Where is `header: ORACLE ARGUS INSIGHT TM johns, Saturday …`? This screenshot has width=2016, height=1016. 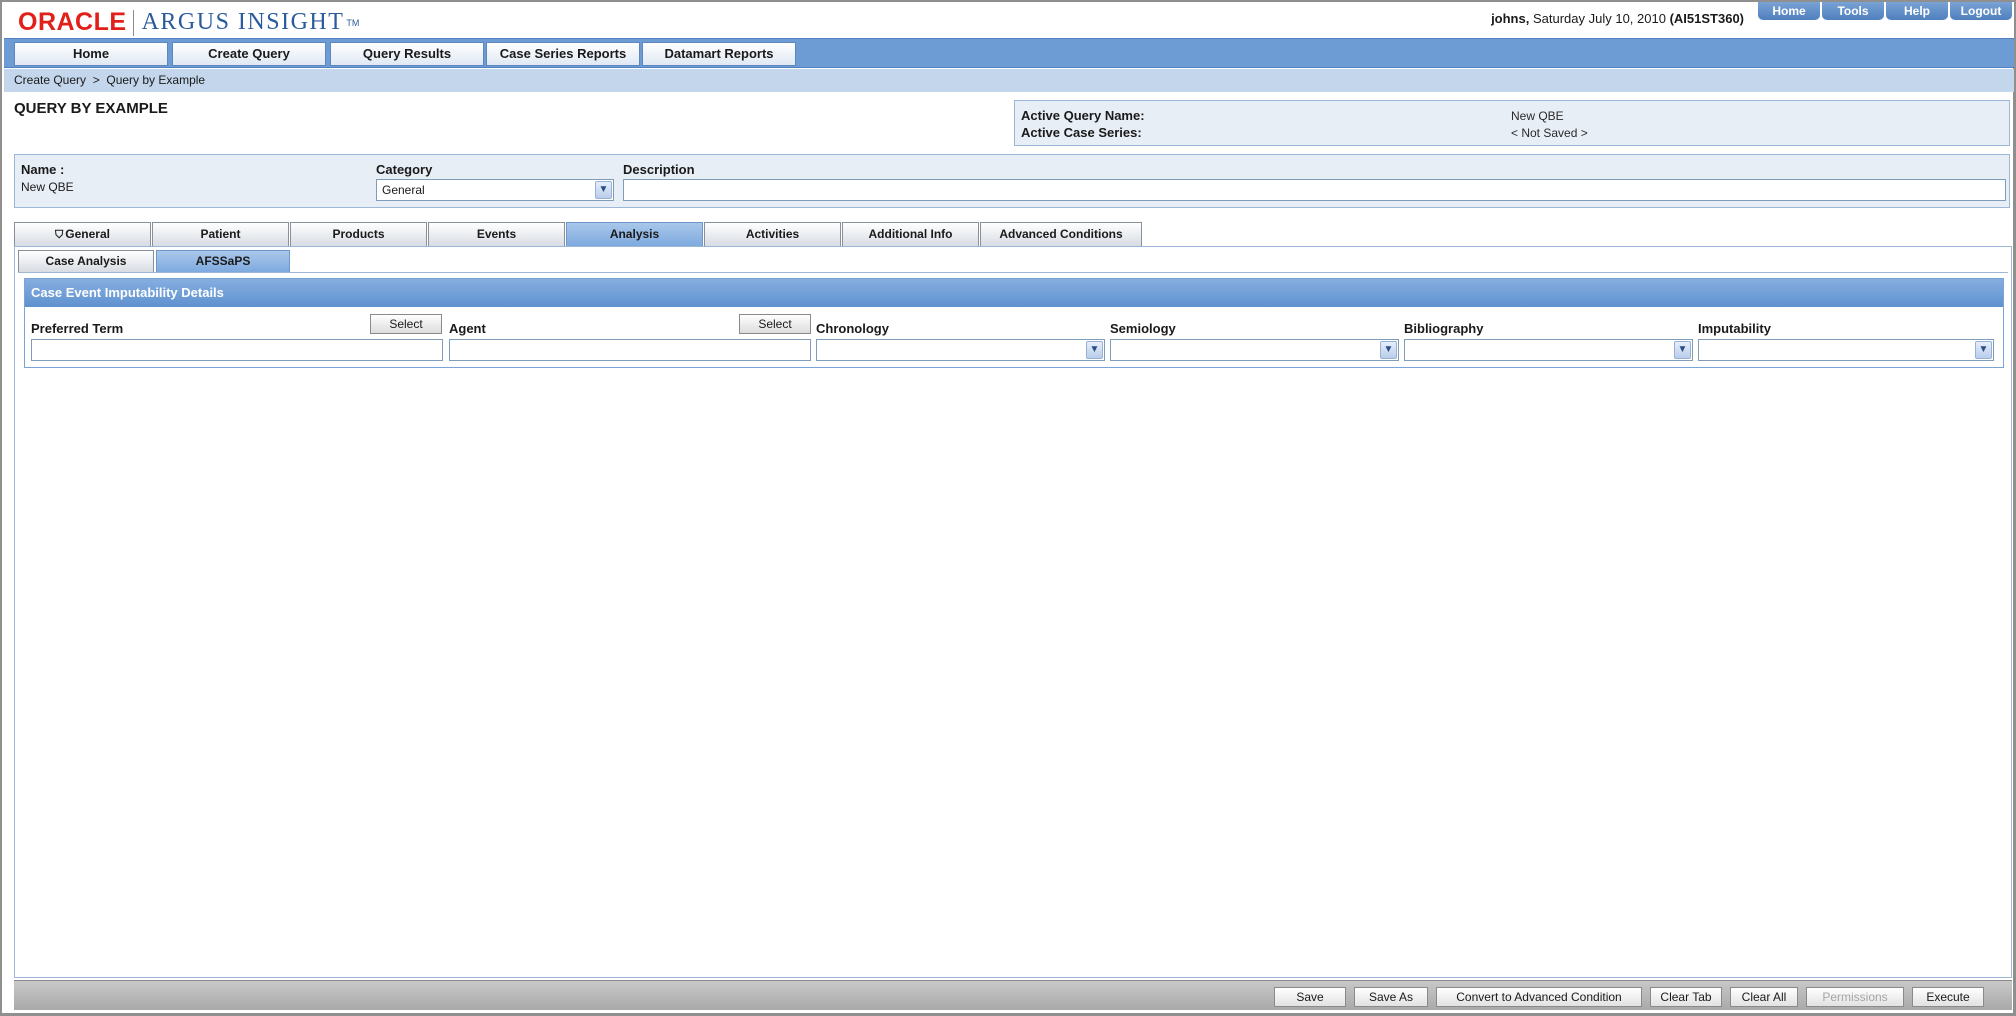
header: ORACLE ARGUS INSIGHT TM johns, Saturday … is located at coordinates (1009, 20).